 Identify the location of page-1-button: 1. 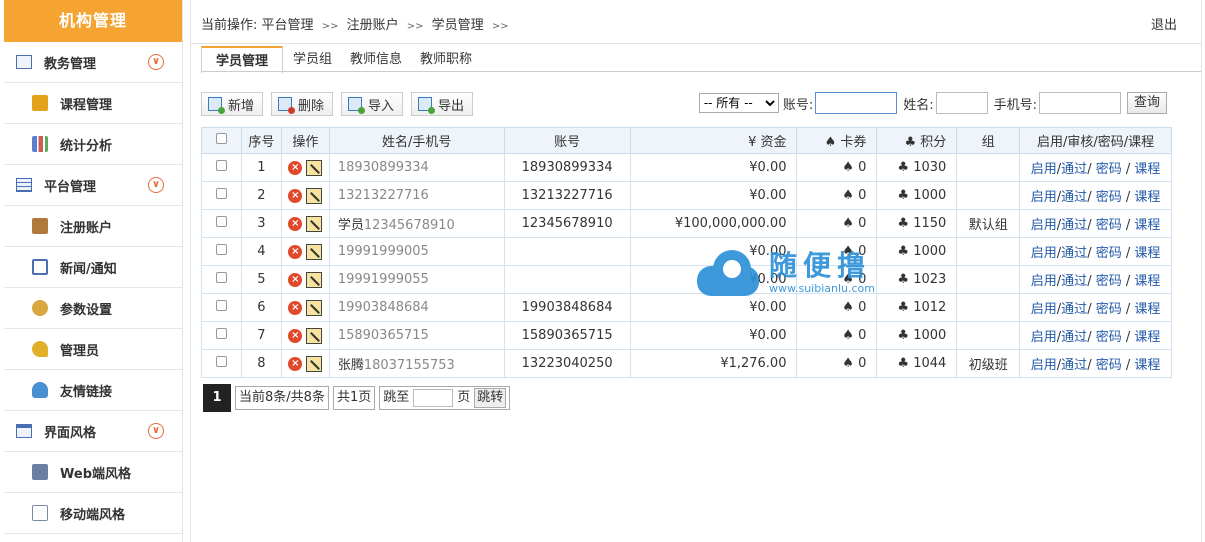
(217, 398).